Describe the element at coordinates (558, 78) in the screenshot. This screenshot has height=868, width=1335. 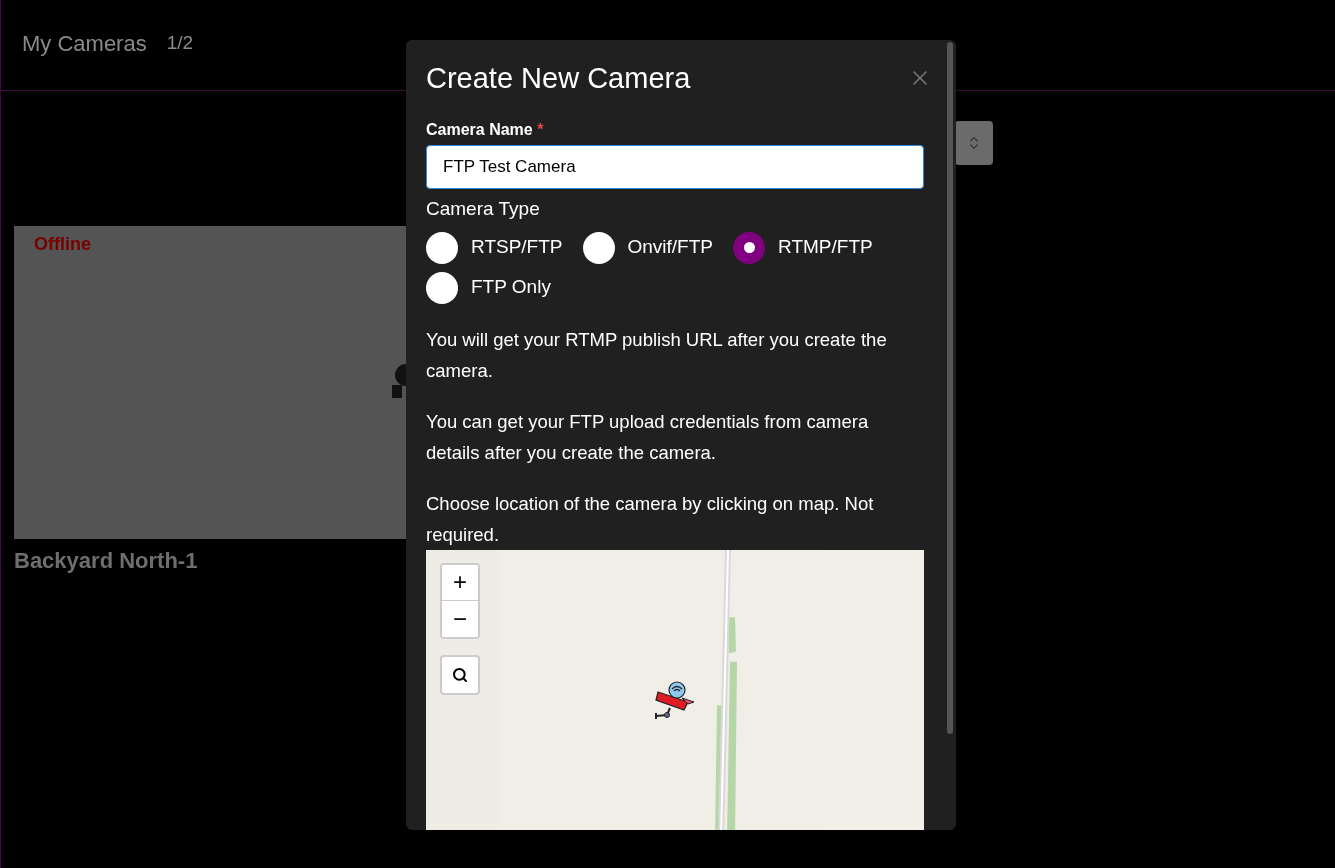
I see `dialog-title: Create New Camera` at that location.